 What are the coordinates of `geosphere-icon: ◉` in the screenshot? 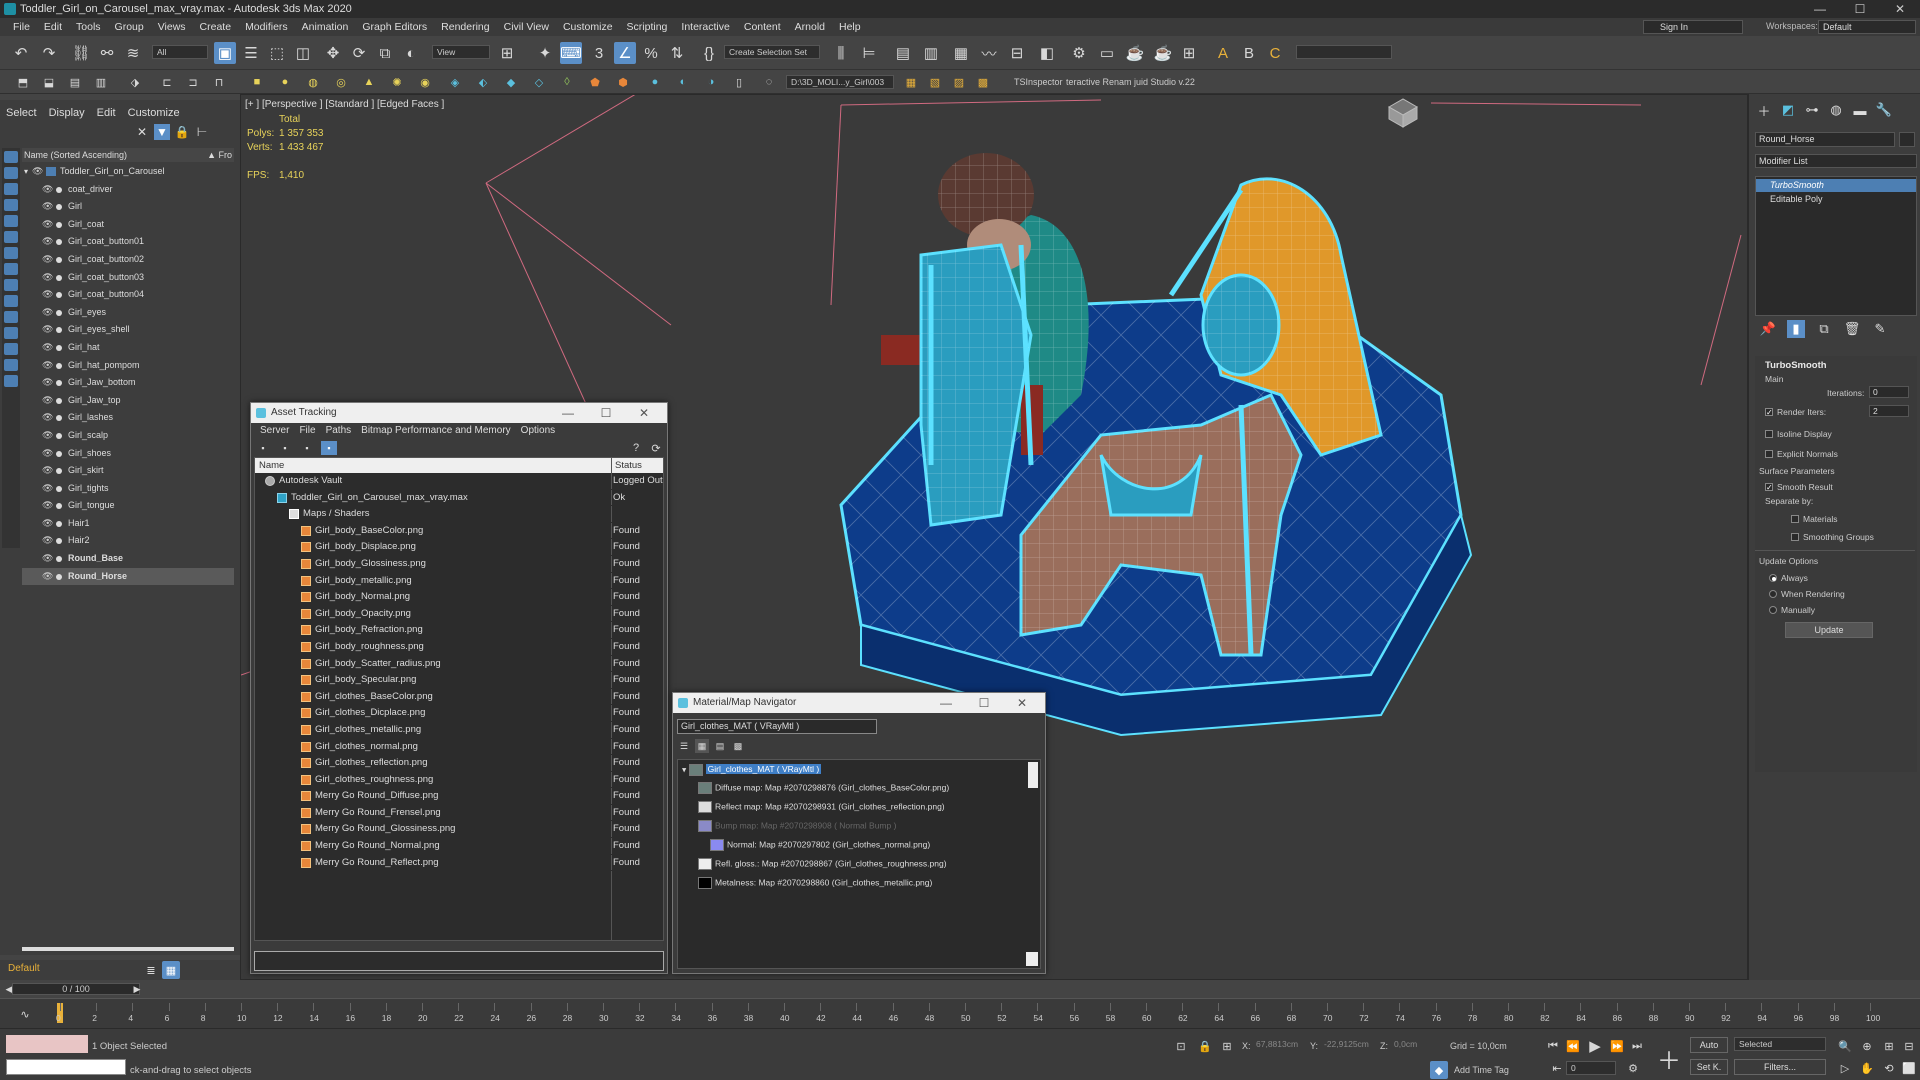 It's located at (425, 82).